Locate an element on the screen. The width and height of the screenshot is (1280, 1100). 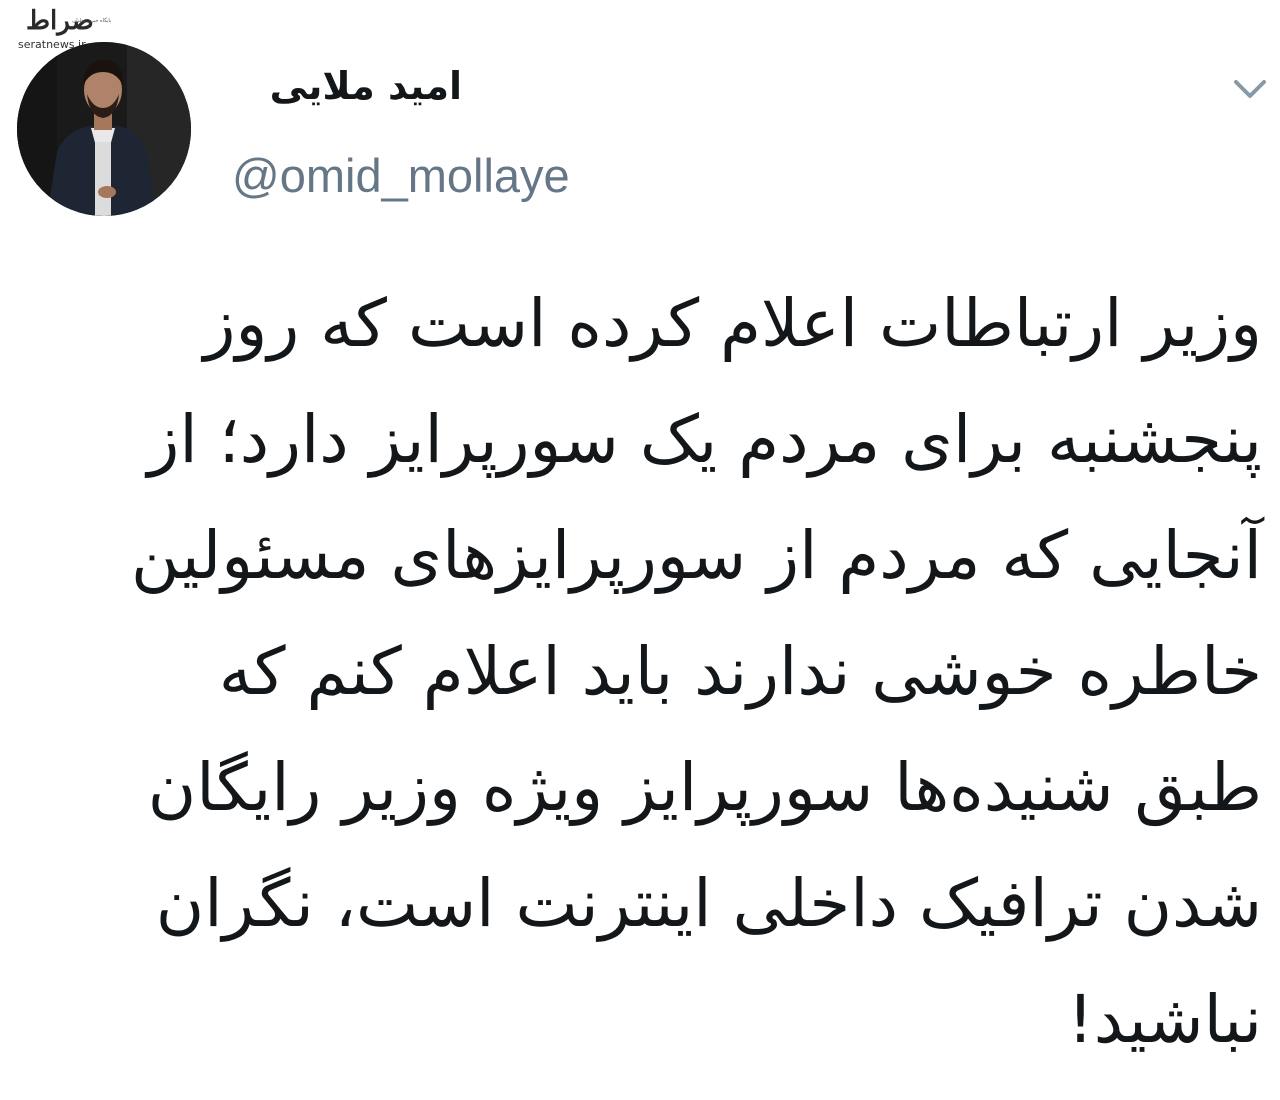
tweet-menu-button is located at coordinates (1250, 90).